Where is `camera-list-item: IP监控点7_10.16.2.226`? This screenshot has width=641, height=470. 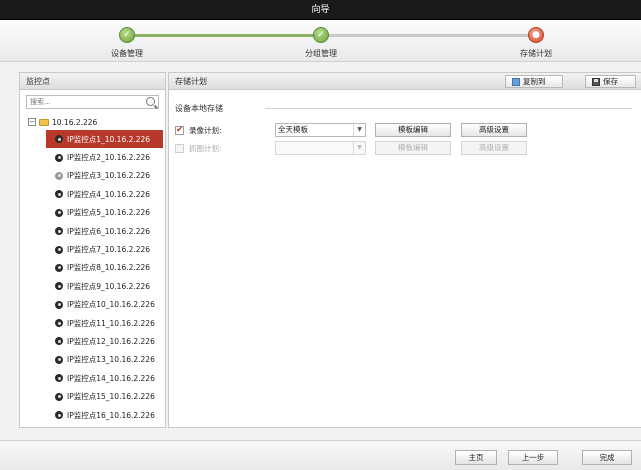
camera-list-item: IP监控点7_10.16.2.226 is located at coordinates (92, 249).